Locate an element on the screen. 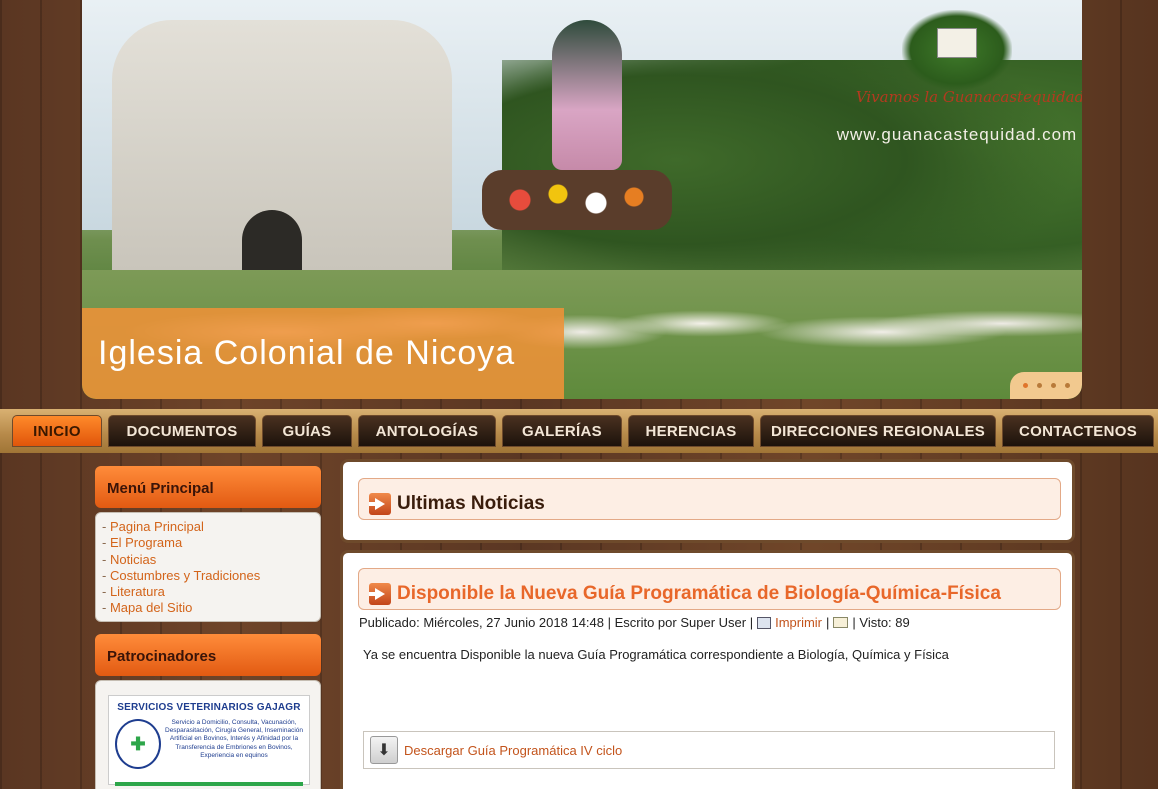 Image resolution: width=1158 pixels, height=789 pixels. logo-book-icon is located at coordinates (957, 43).